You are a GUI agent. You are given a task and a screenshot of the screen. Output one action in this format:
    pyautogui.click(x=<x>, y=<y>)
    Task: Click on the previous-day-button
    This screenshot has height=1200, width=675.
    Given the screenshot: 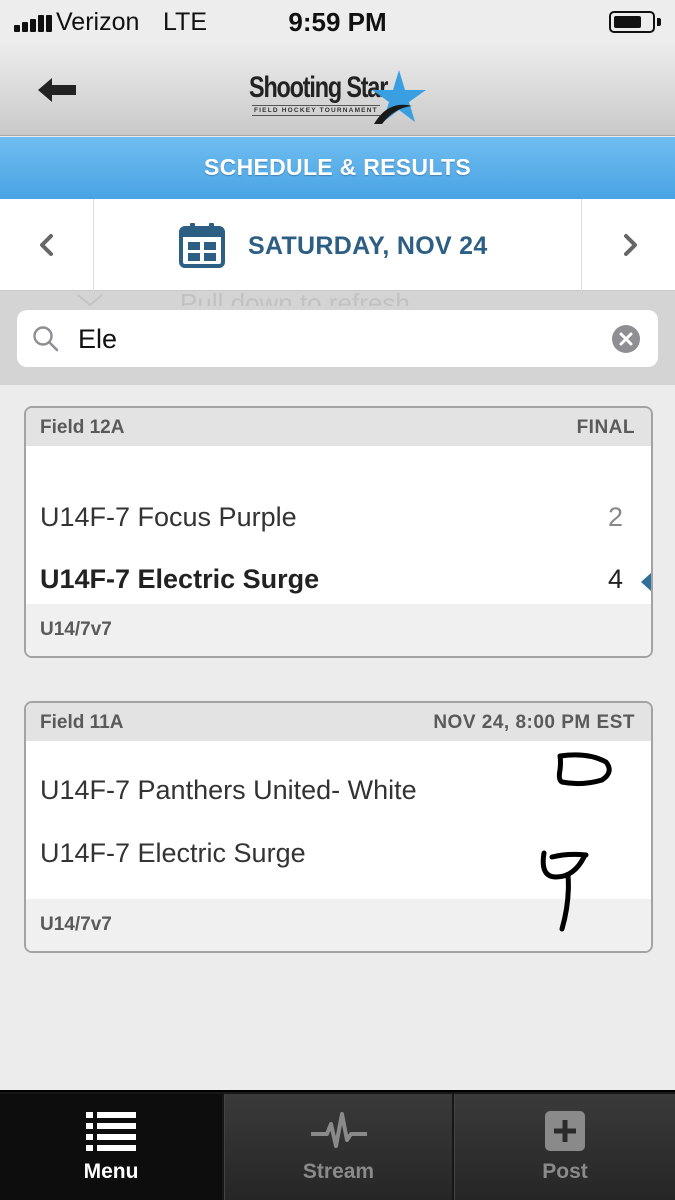 What is the action you would take?
    pyautogui.click(x=47, y=245)
    